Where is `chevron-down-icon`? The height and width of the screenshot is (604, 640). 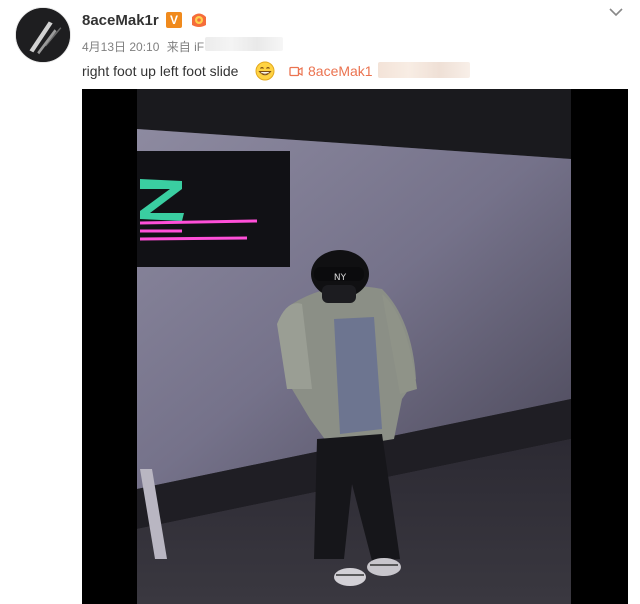 chevron-down-icon is located at coordinates (616, 12).